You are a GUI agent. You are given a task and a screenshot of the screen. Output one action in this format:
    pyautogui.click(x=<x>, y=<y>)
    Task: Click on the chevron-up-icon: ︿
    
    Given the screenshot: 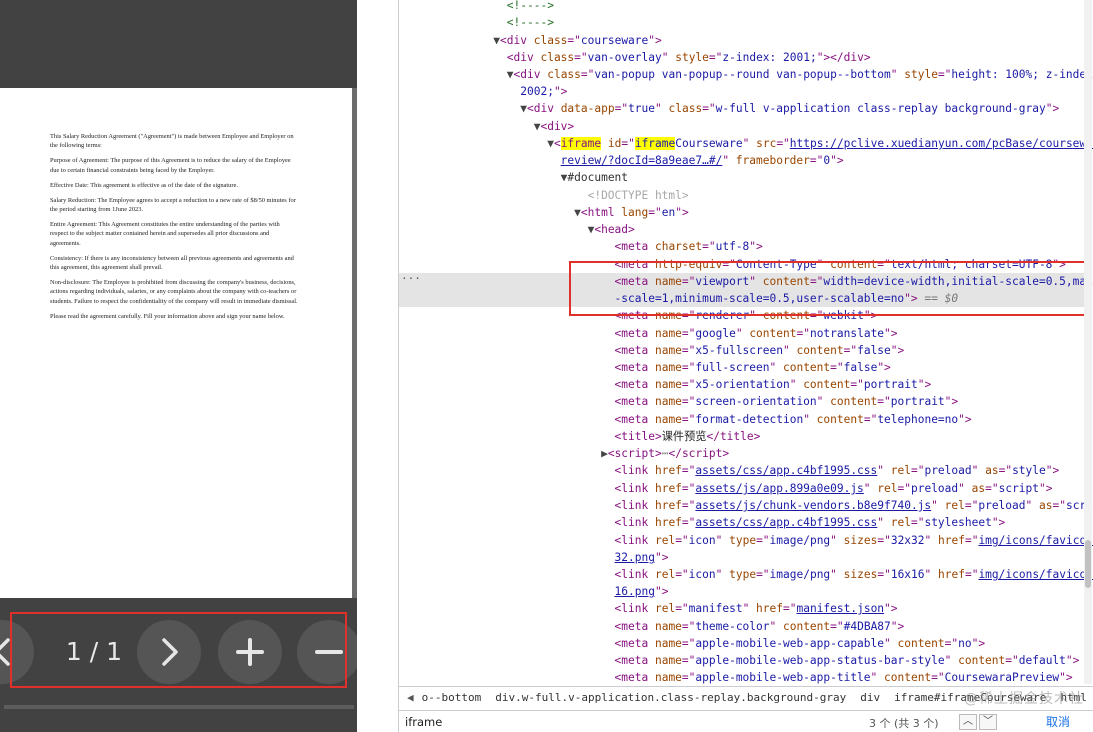 What is the action you would take?
    pyautogui.click(x=968, y=721)
    